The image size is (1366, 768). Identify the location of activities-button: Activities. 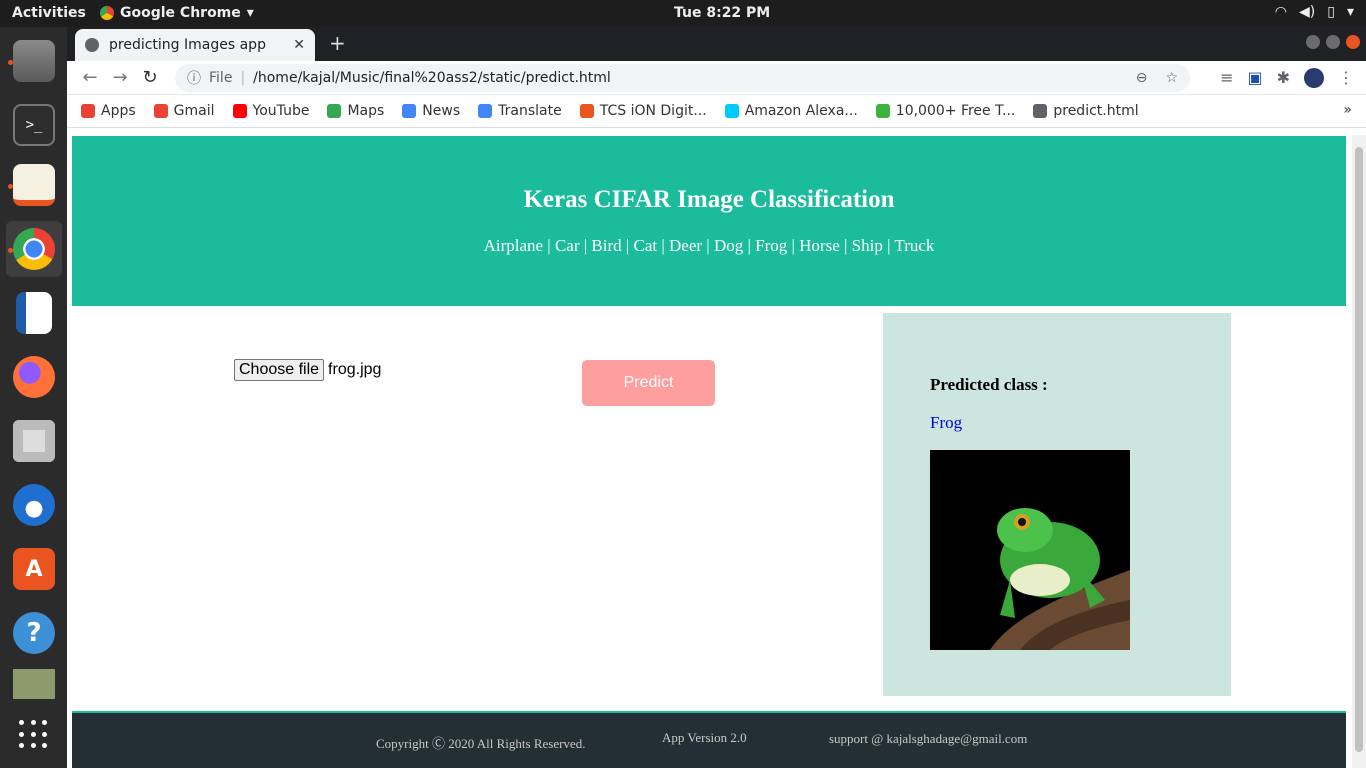
(49, 13).